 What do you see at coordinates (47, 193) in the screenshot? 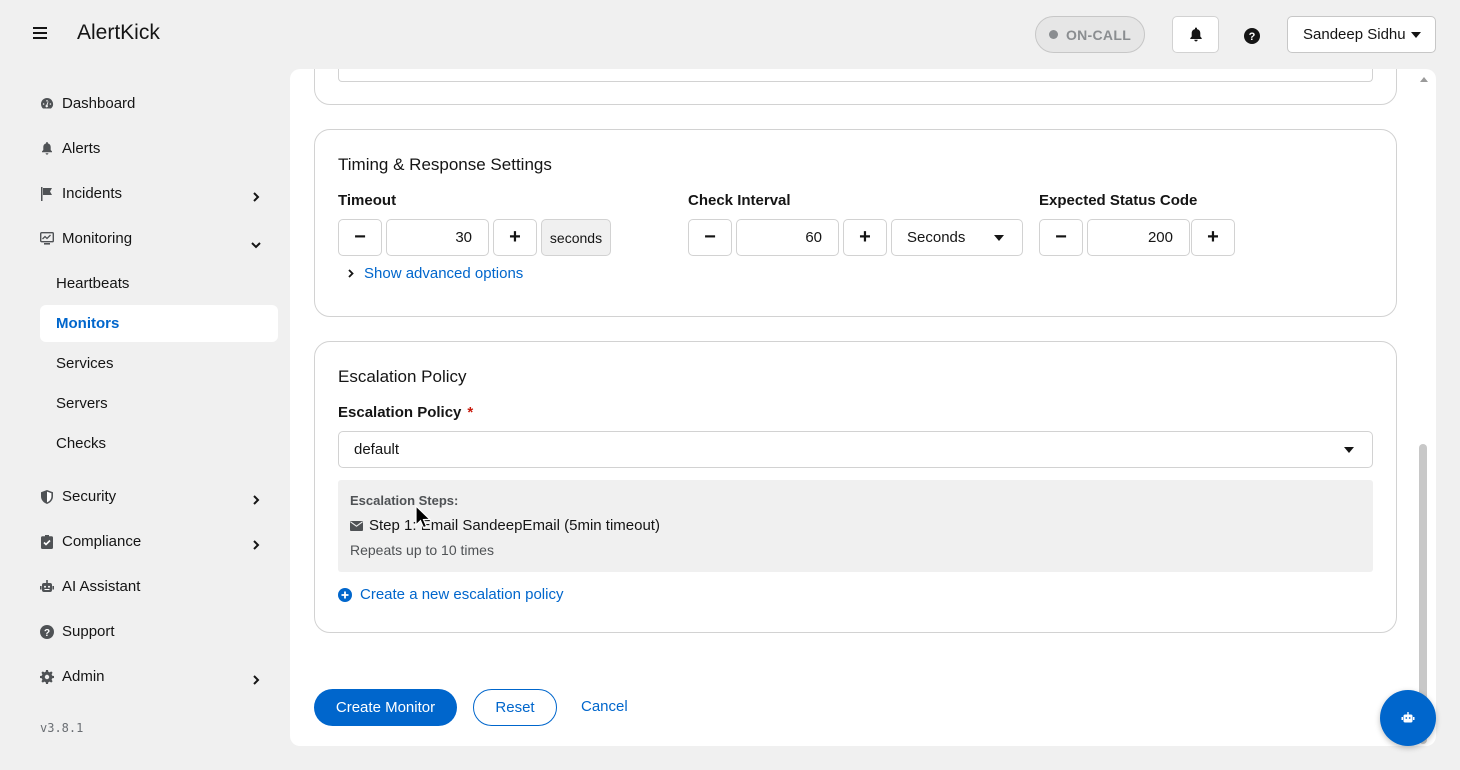
I see `flag-icon` at bounding box center [47, 193].